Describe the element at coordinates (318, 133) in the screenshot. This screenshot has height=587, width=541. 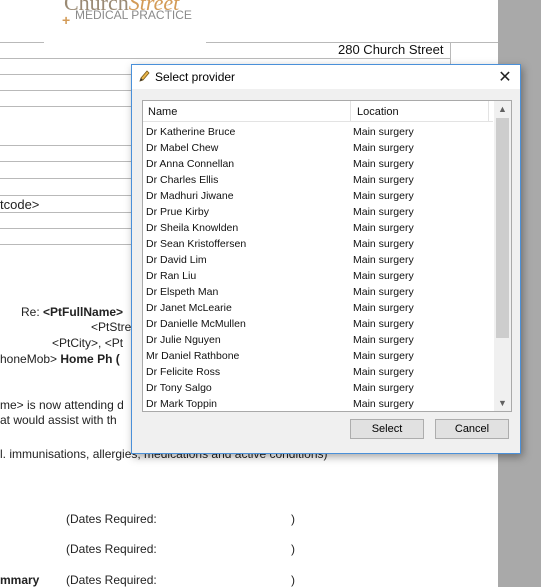
I see `provider-row: Dr Katherine Bruce Main surgery` at that location.